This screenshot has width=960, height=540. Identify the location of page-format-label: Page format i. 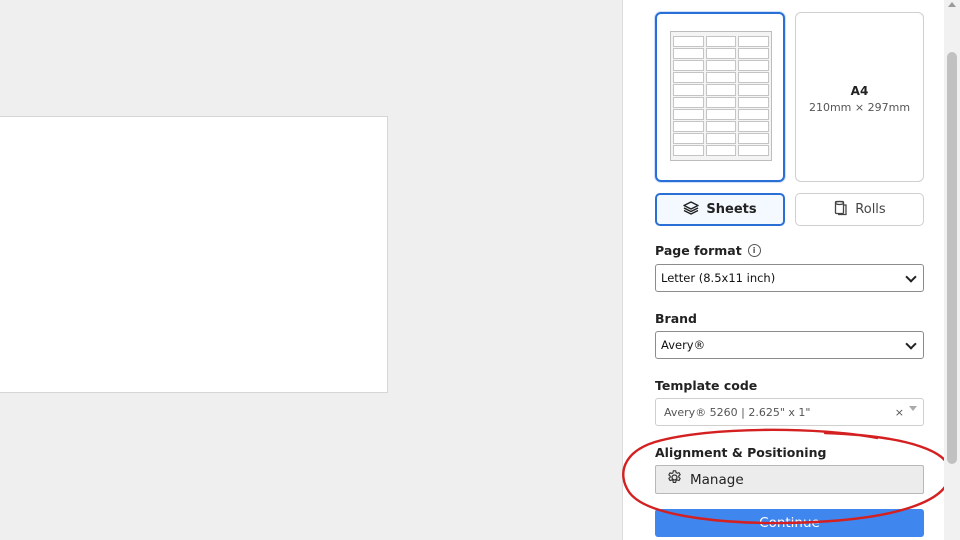
(708, 250).